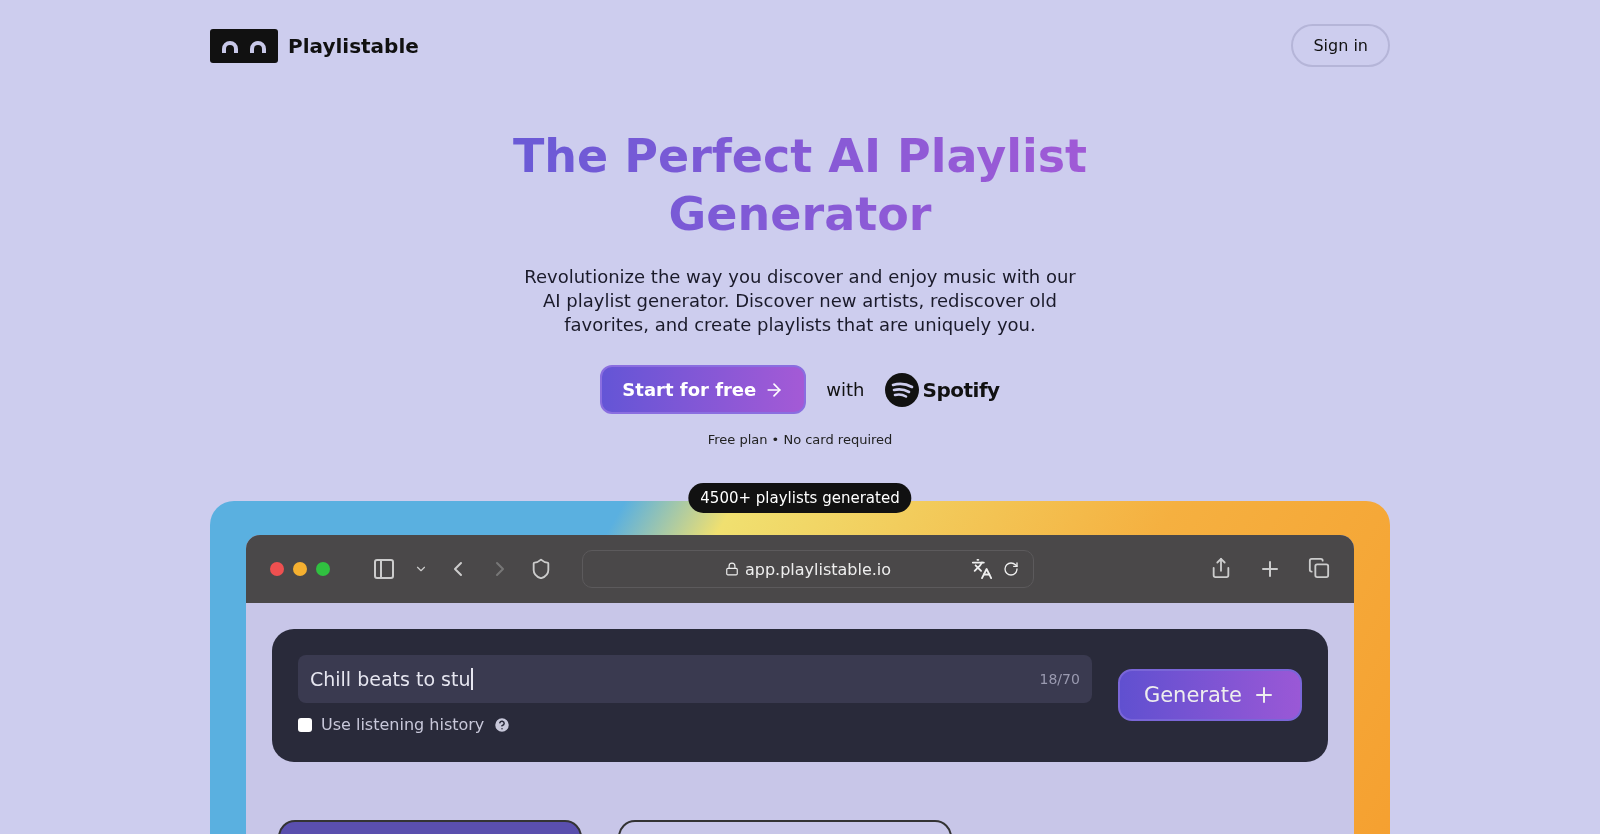 The width and height of the screenshot is (1600, 834). What do you see at coordinates (502, 724) in the screenshot?
I see `help-icon` at bounding box center [502, 724].